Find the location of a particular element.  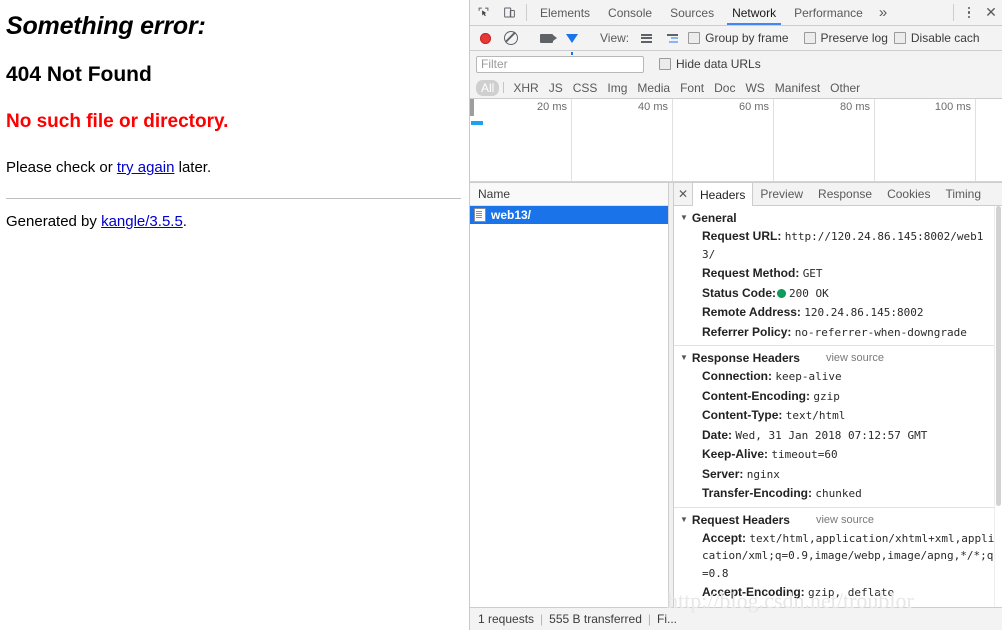

try-again-link: try again is located at coordinates (146, 167).